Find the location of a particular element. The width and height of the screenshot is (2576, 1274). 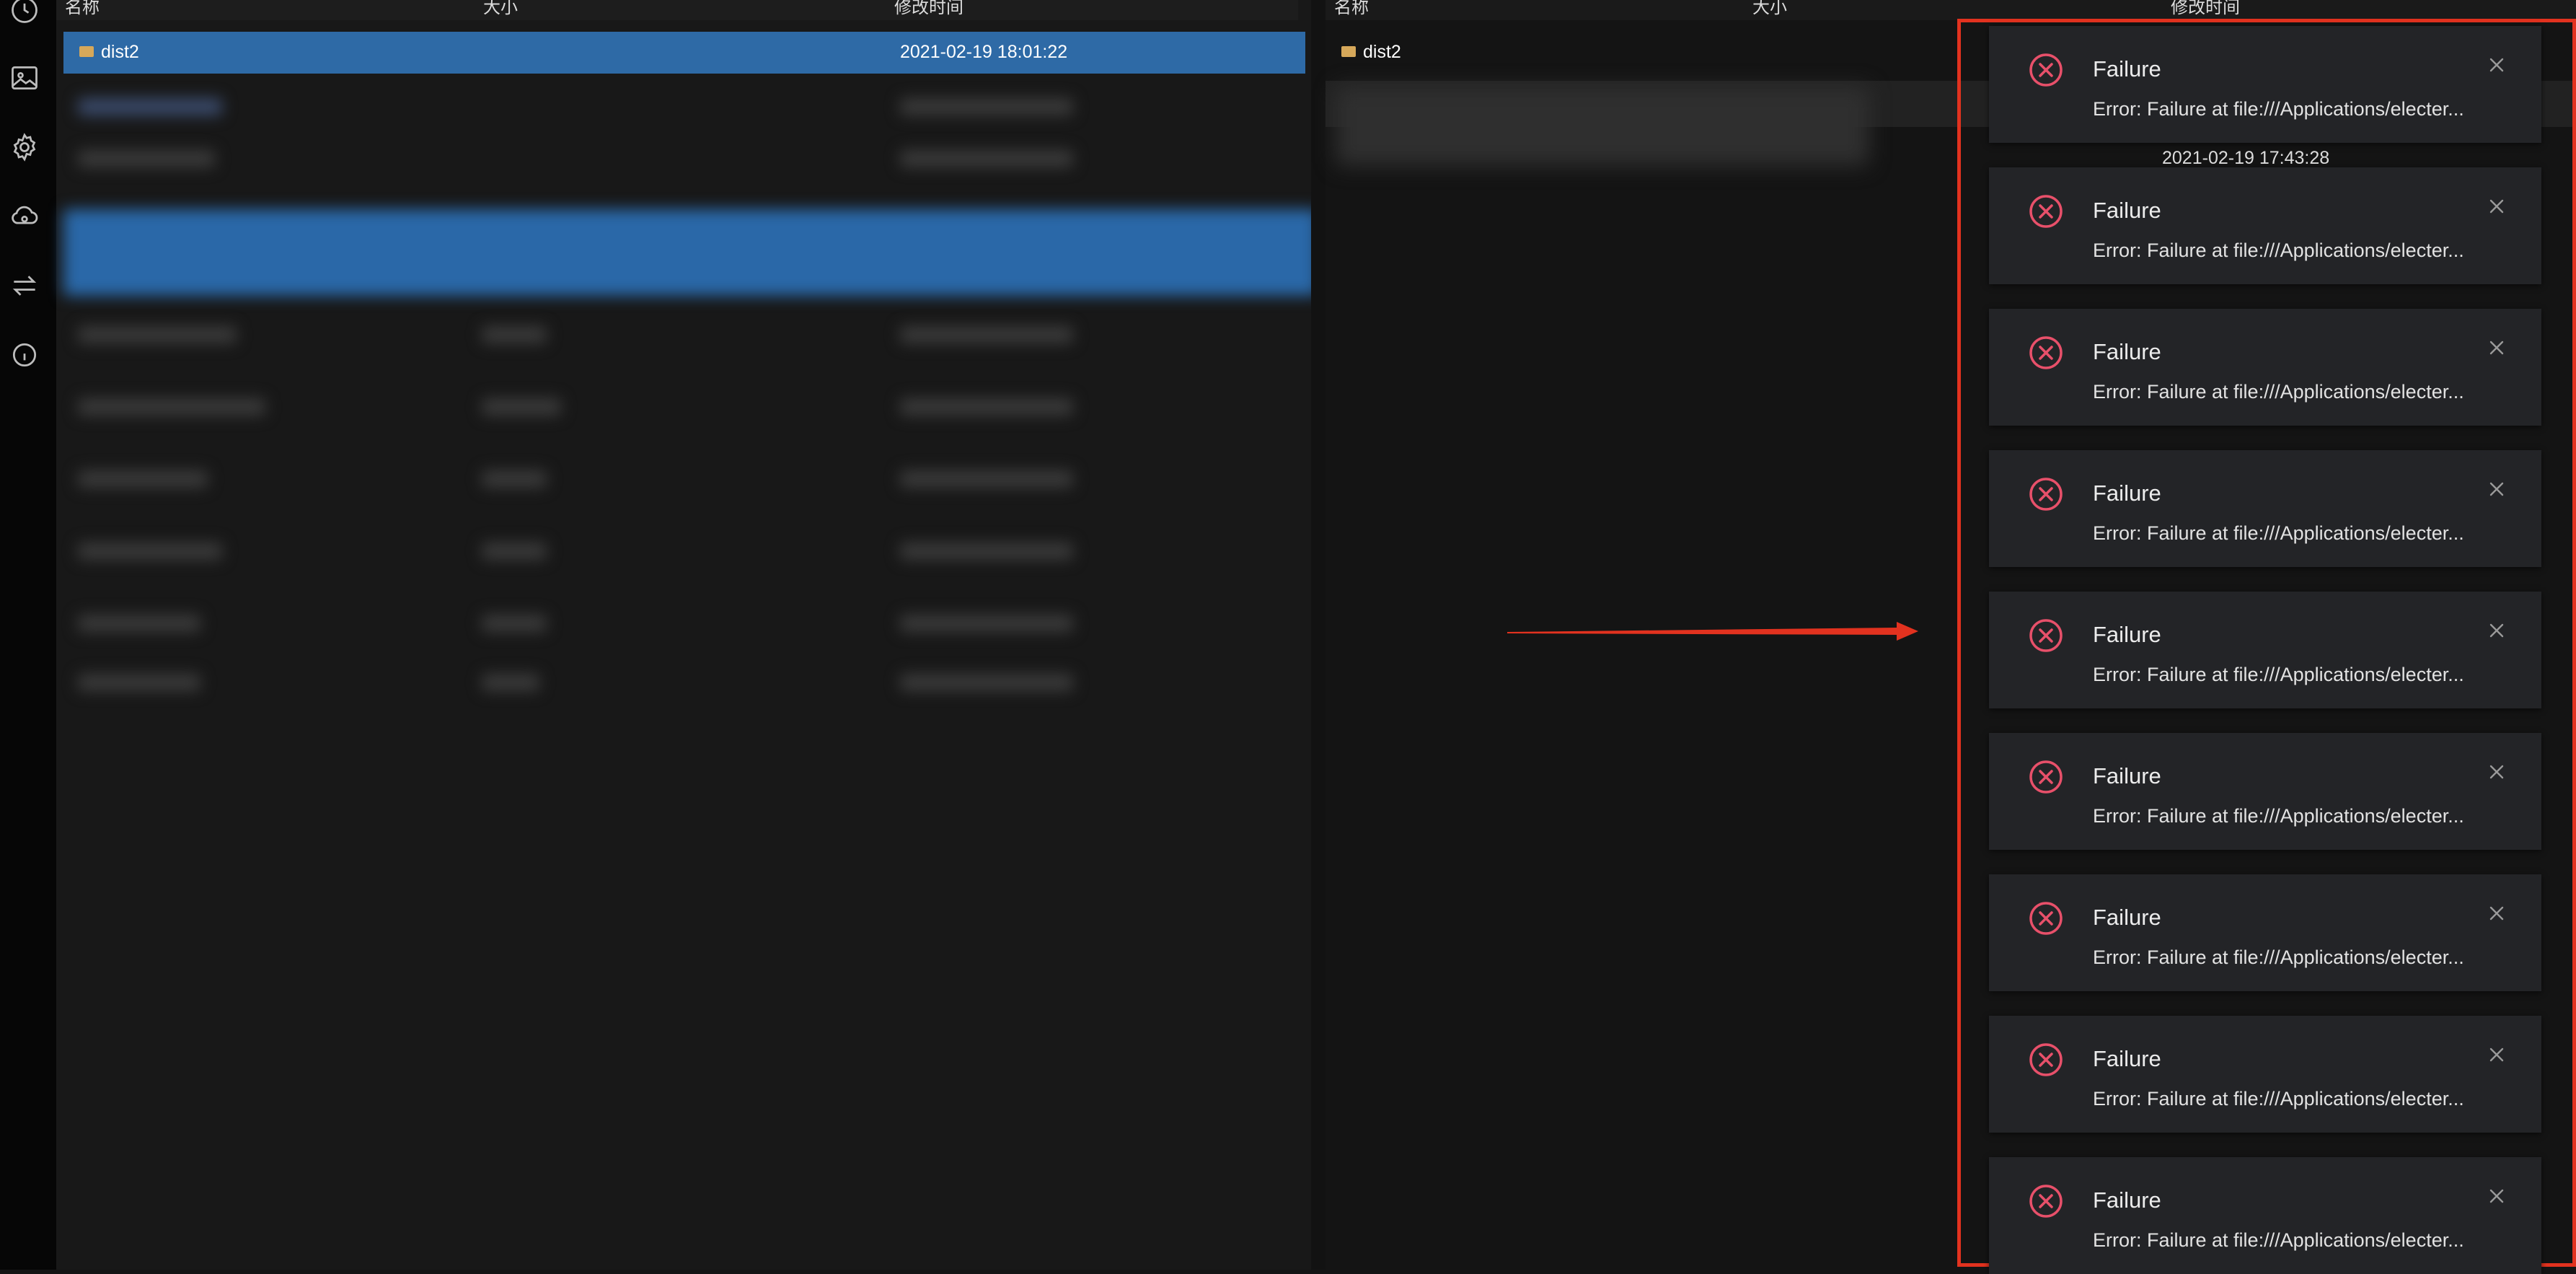

history-icon is located at coordinates (24, 13).